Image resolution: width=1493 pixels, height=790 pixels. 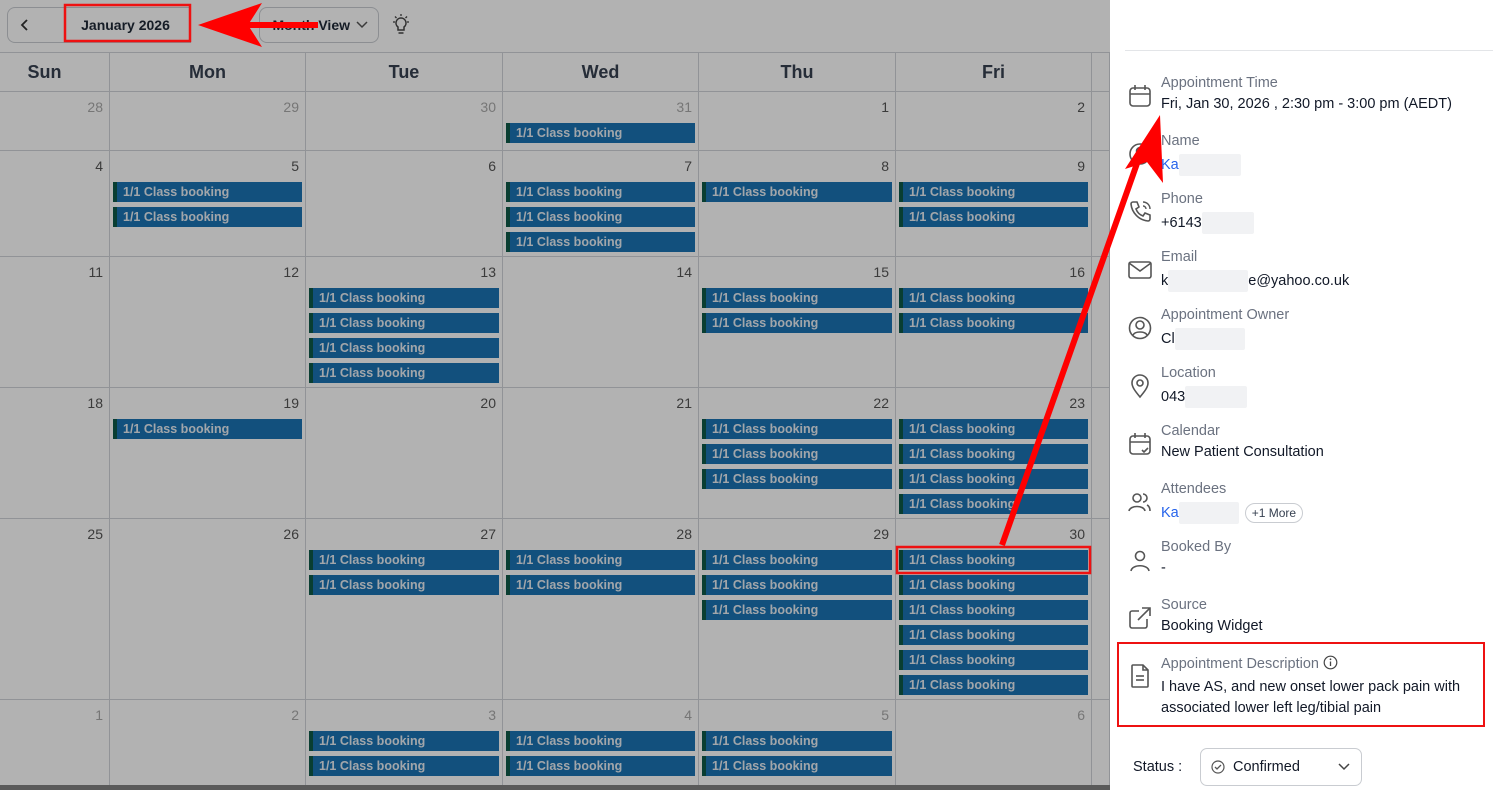 What do you see at coordinates (994, 203) in the screenshot?
I see `day-cell: 9 1/1 Class booking 1/1 Class booking` at bounding box center [994, 203].